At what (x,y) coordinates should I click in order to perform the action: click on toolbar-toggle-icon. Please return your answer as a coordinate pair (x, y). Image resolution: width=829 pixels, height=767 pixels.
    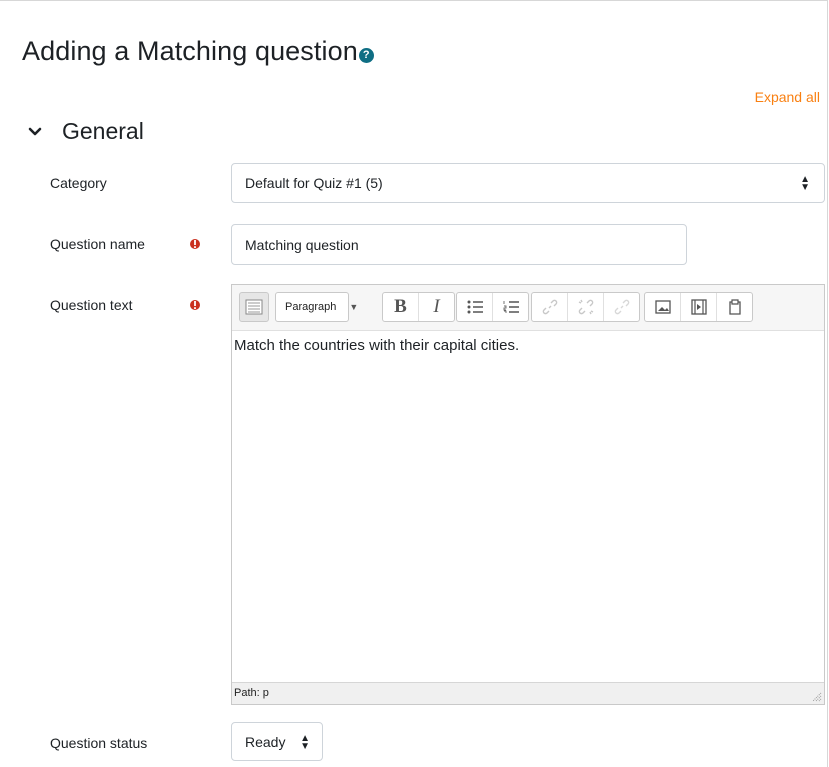
    Looking at the image, I should click on (254, 307).